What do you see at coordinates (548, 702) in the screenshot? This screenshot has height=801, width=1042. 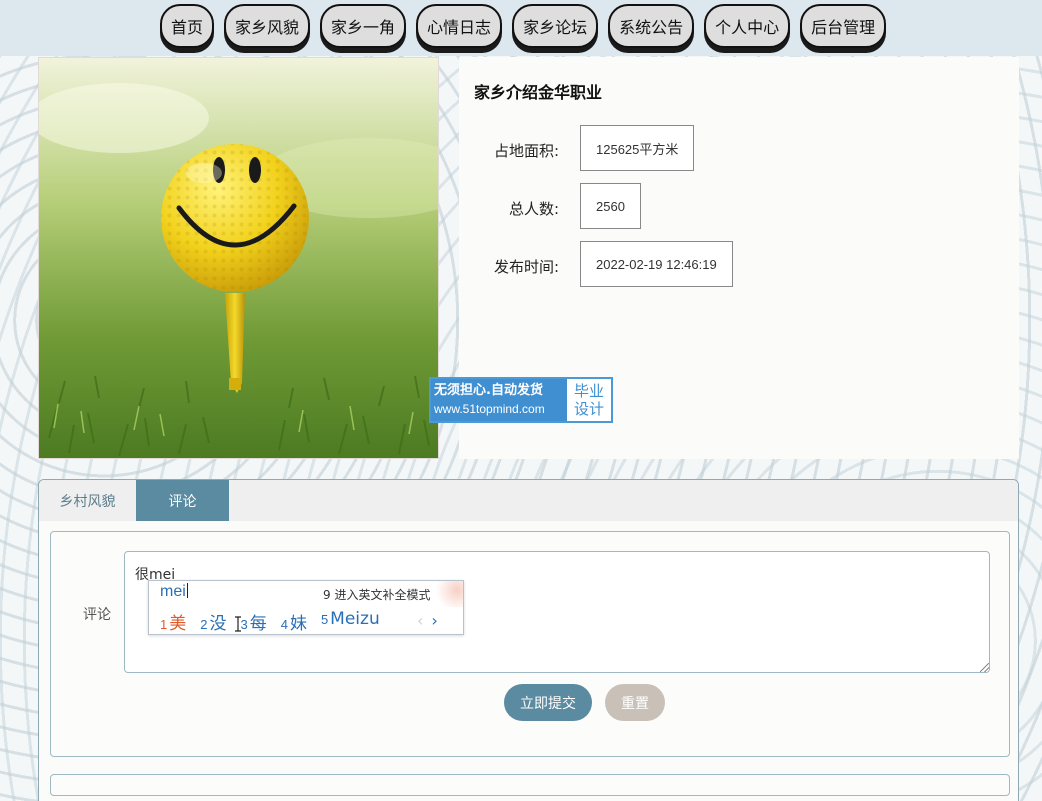 I see `submit-button: 立即提交` at bounding box center [548, 702].